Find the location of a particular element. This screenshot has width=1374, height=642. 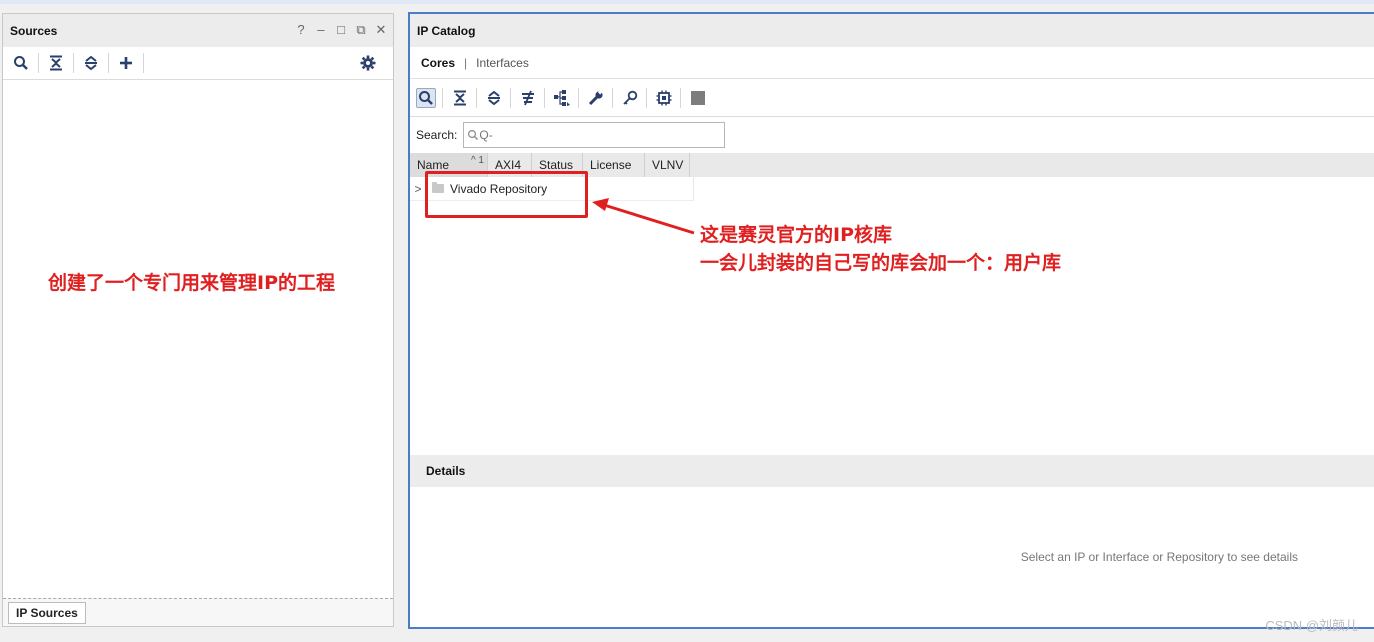

minimize-button: – is located at coordinates (321, 30).